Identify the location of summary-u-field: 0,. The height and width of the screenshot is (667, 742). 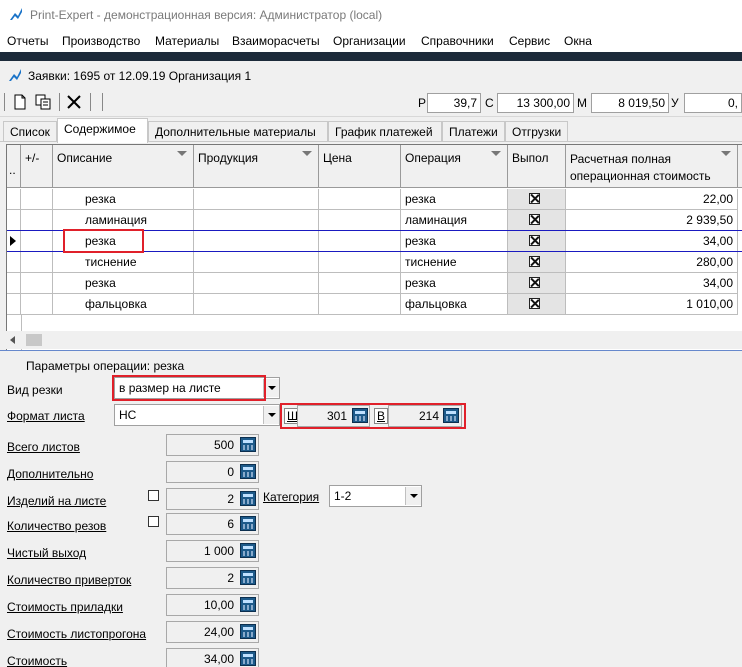
(713, 103).